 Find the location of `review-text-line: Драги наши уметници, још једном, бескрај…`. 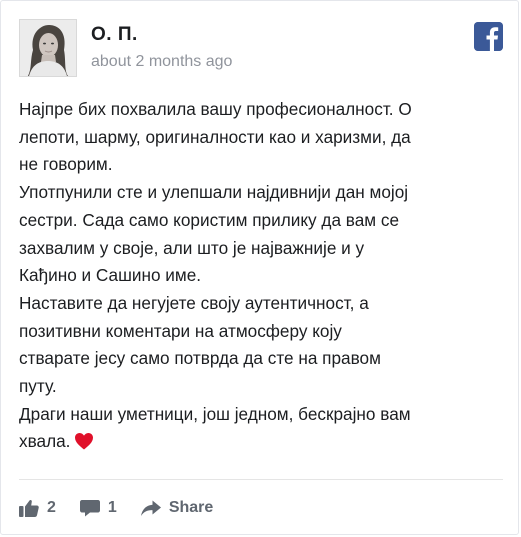

review-text-line: Драги наши уметници, још једном, бескрај… is located at coordinates (215, 413).